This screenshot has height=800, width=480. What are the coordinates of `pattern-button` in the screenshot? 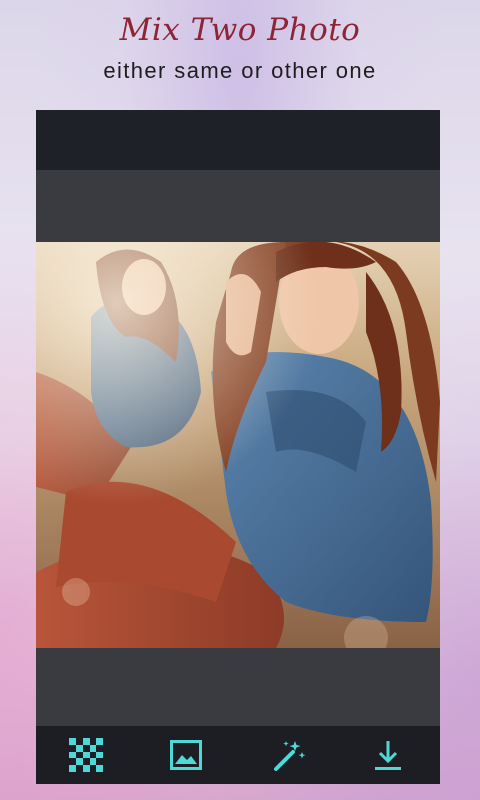 It's located at (86, 755).